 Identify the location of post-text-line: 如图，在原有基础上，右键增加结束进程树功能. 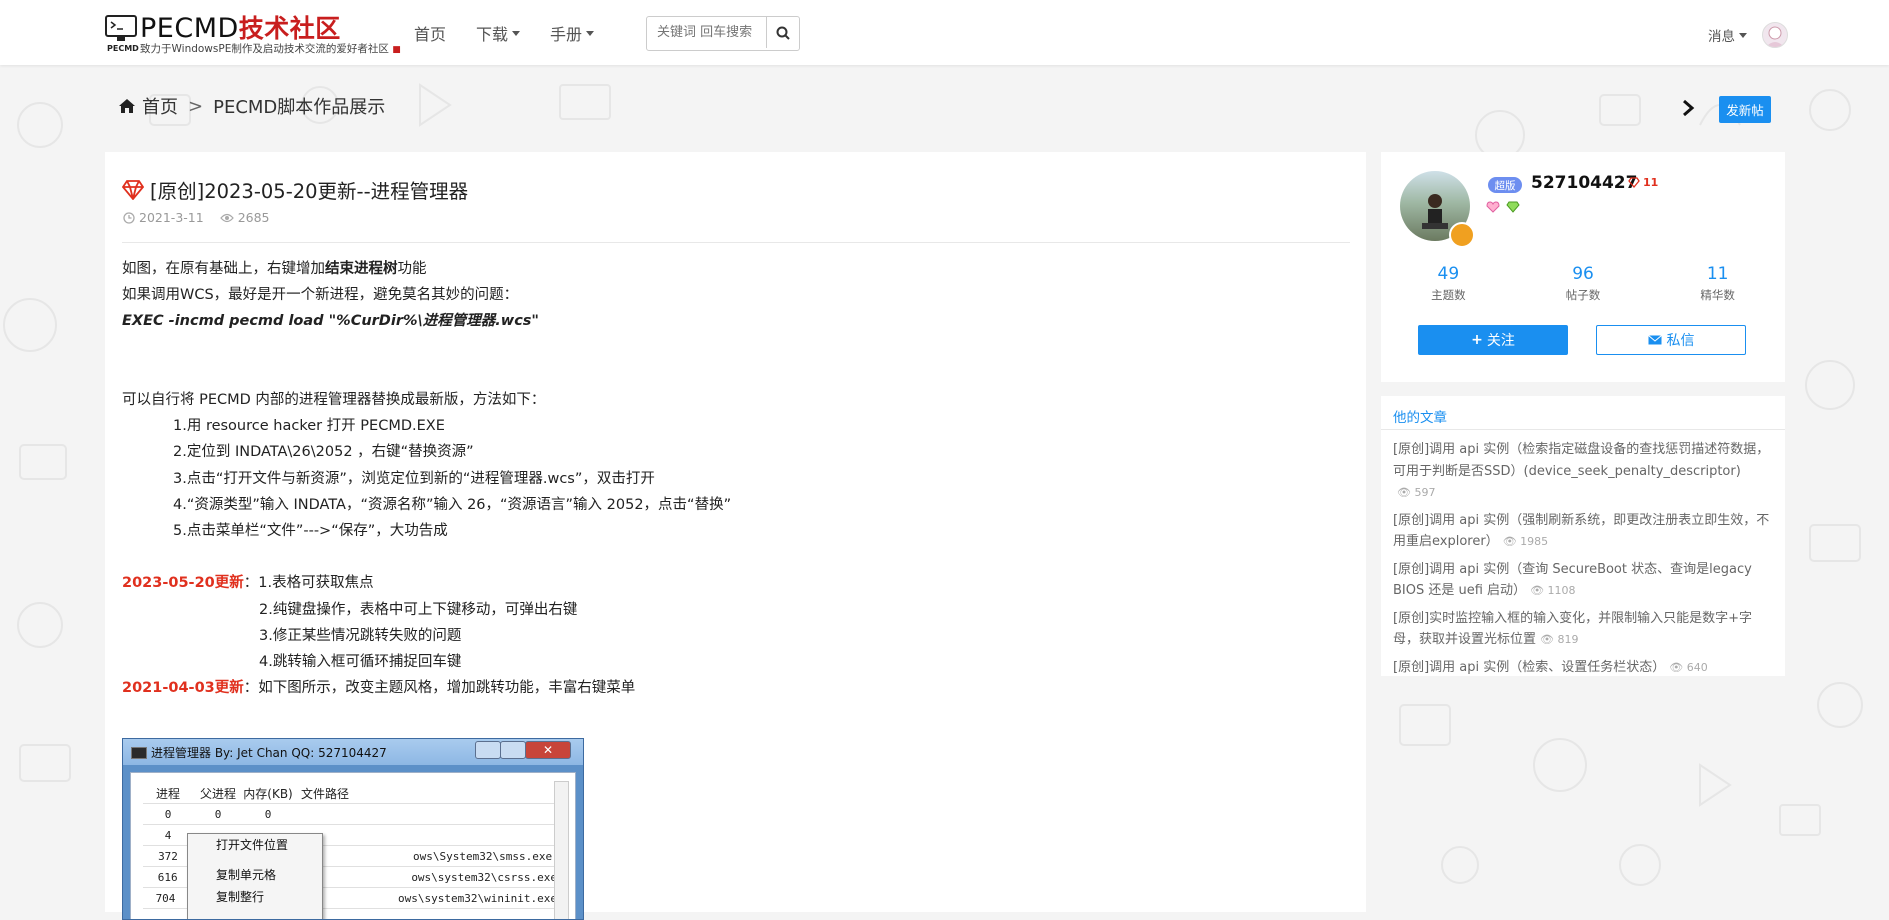
(274, 269).